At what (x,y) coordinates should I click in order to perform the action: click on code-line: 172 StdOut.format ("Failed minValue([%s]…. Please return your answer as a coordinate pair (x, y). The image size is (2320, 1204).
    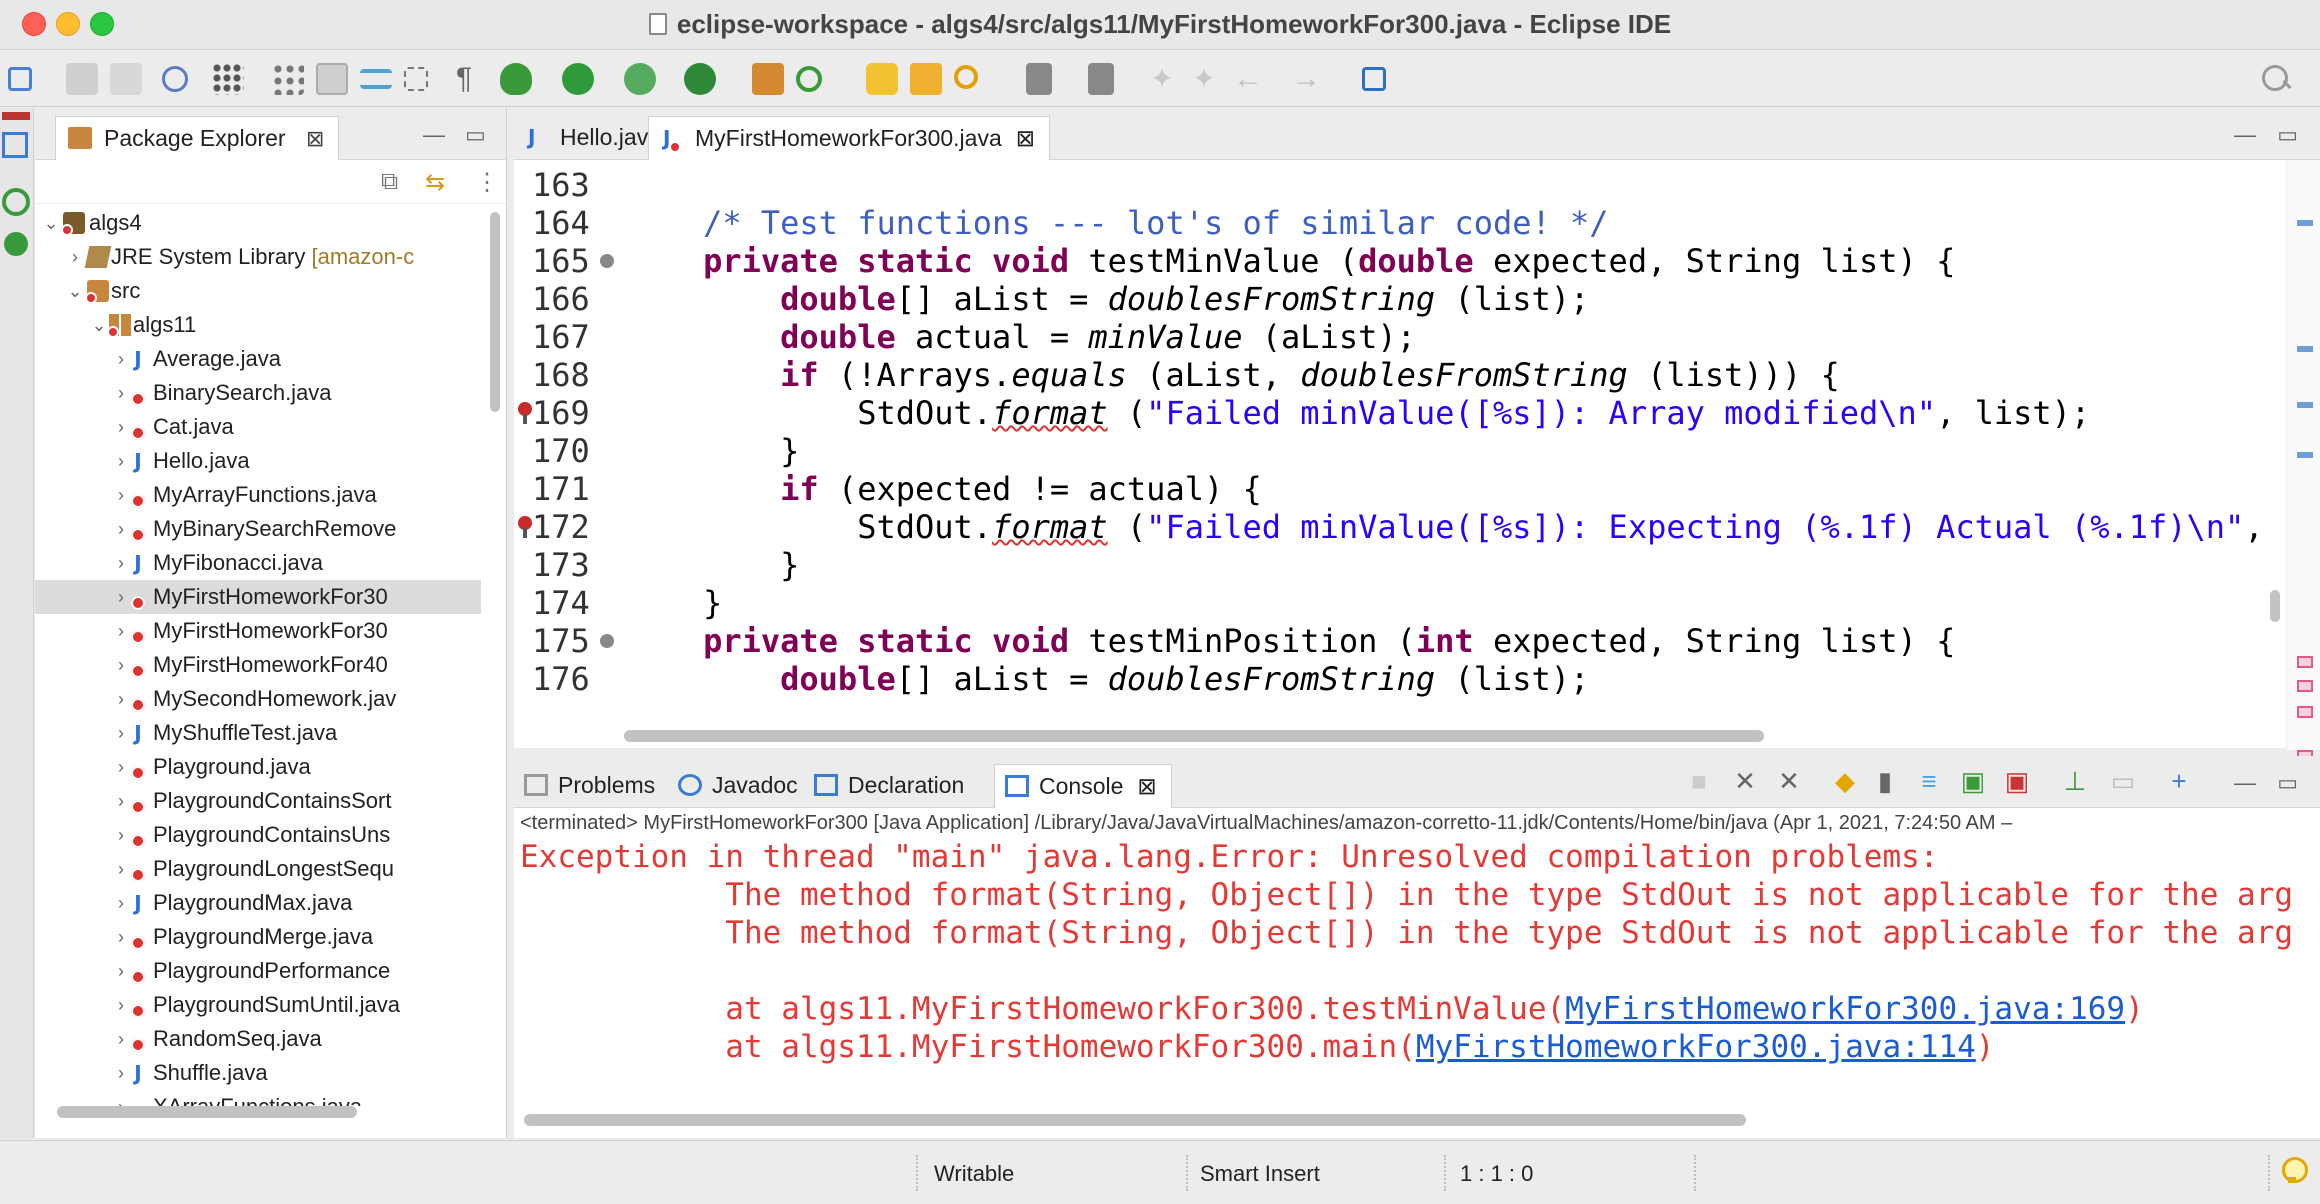
    Looking at the image, I should click on (1389, 527).